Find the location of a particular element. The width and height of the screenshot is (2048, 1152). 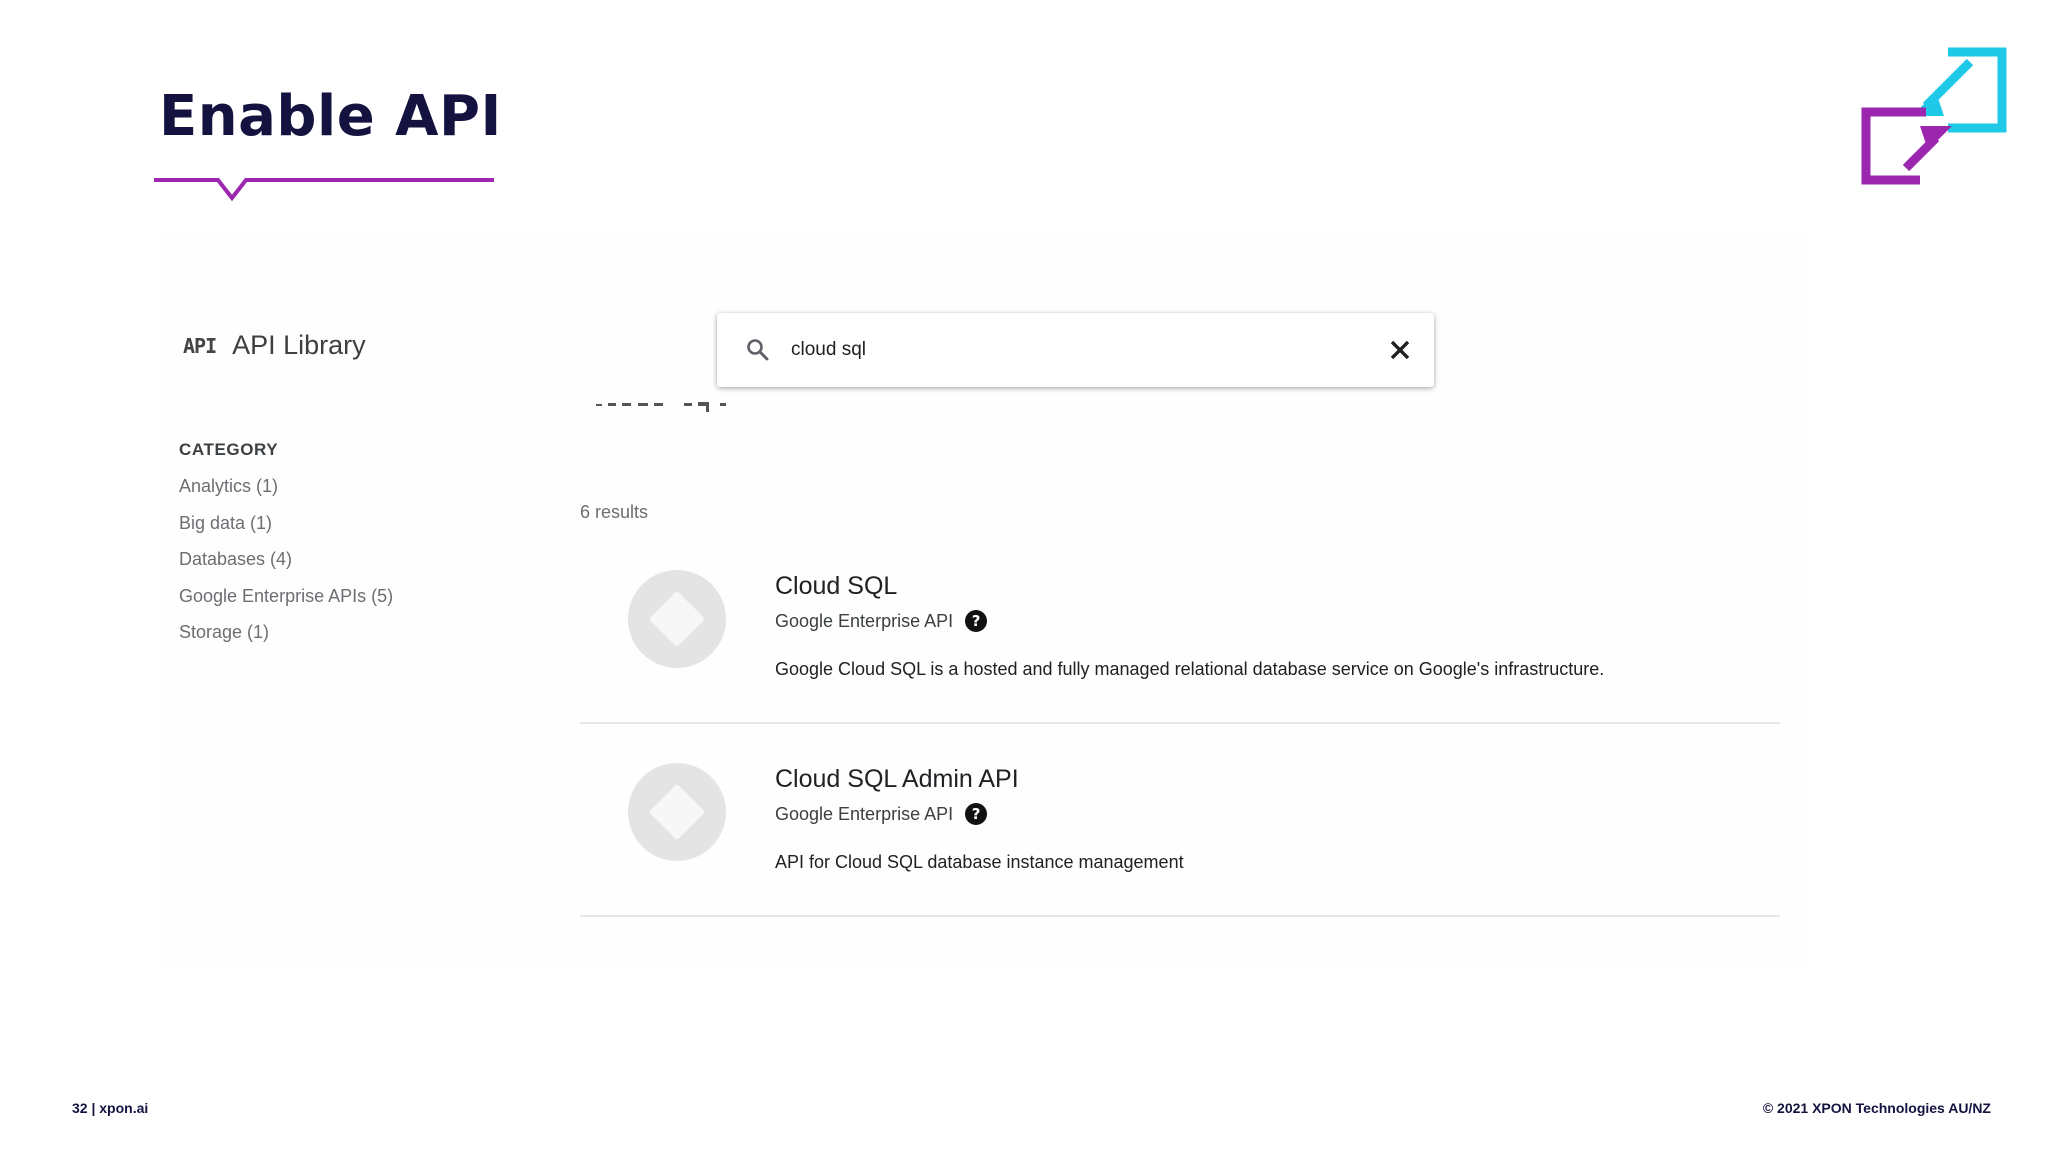

category-item-storage: Storage (1) is located at coordinates (286, 638).